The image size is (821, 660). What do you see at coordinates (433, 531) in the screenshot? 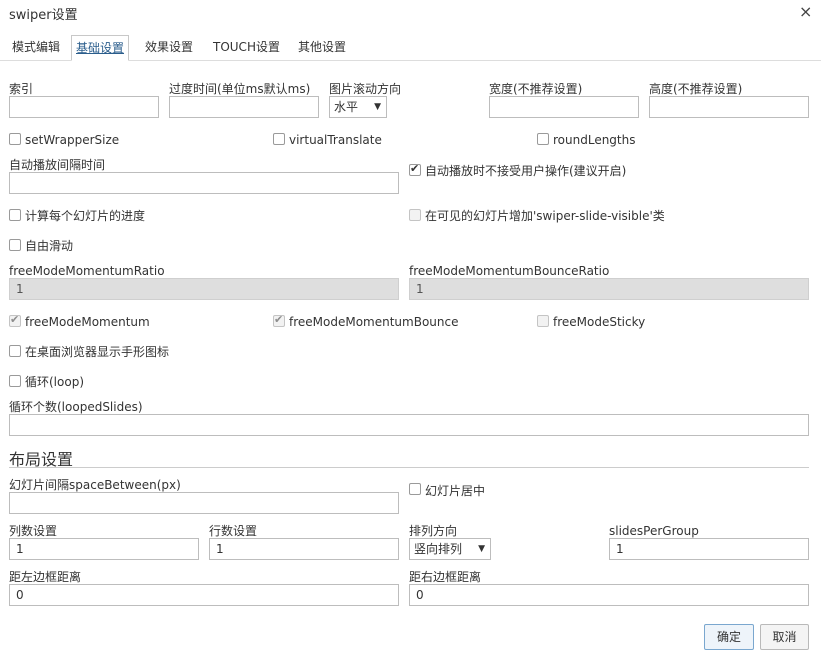
I see `fill-direction-label: 排列方向` at bounding box center [433, 531].